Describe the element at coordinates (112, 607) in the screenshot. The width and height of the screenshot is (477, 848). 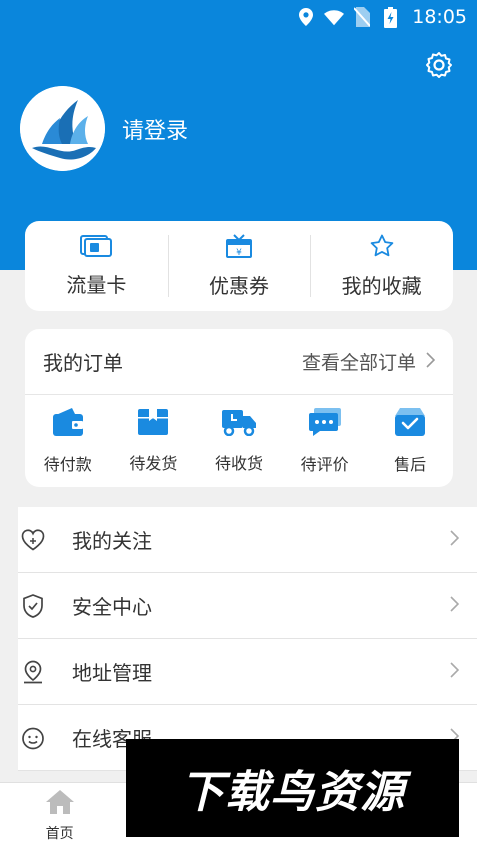
I see `menu-item-label: 安全中心` at that location.